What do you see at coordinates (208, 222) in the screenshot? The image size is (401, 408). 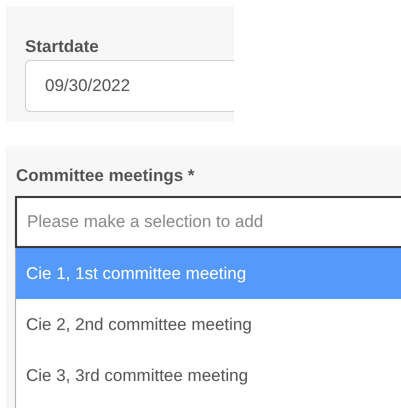 I see `select-field: Please make a selection to add` at bounding box center [208, 222].